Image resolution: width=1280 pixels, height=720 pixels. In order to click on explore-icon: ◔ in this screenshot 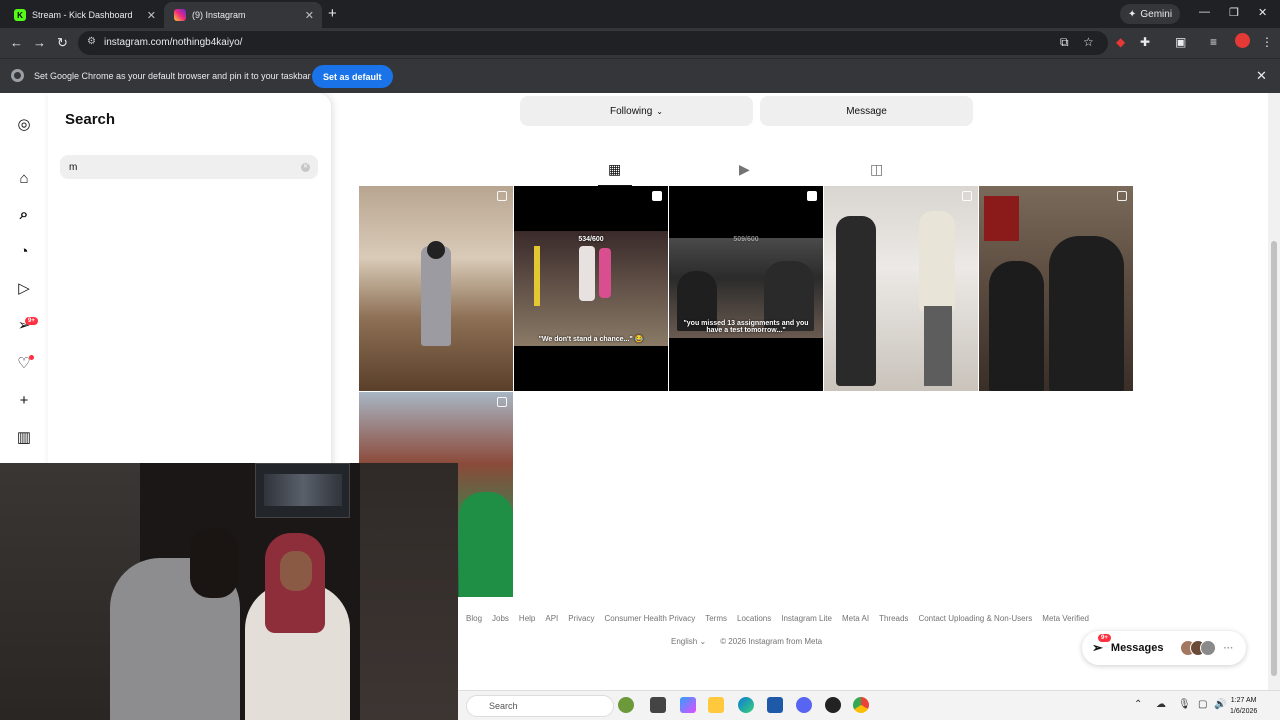, I will do `click(24, 251)`.